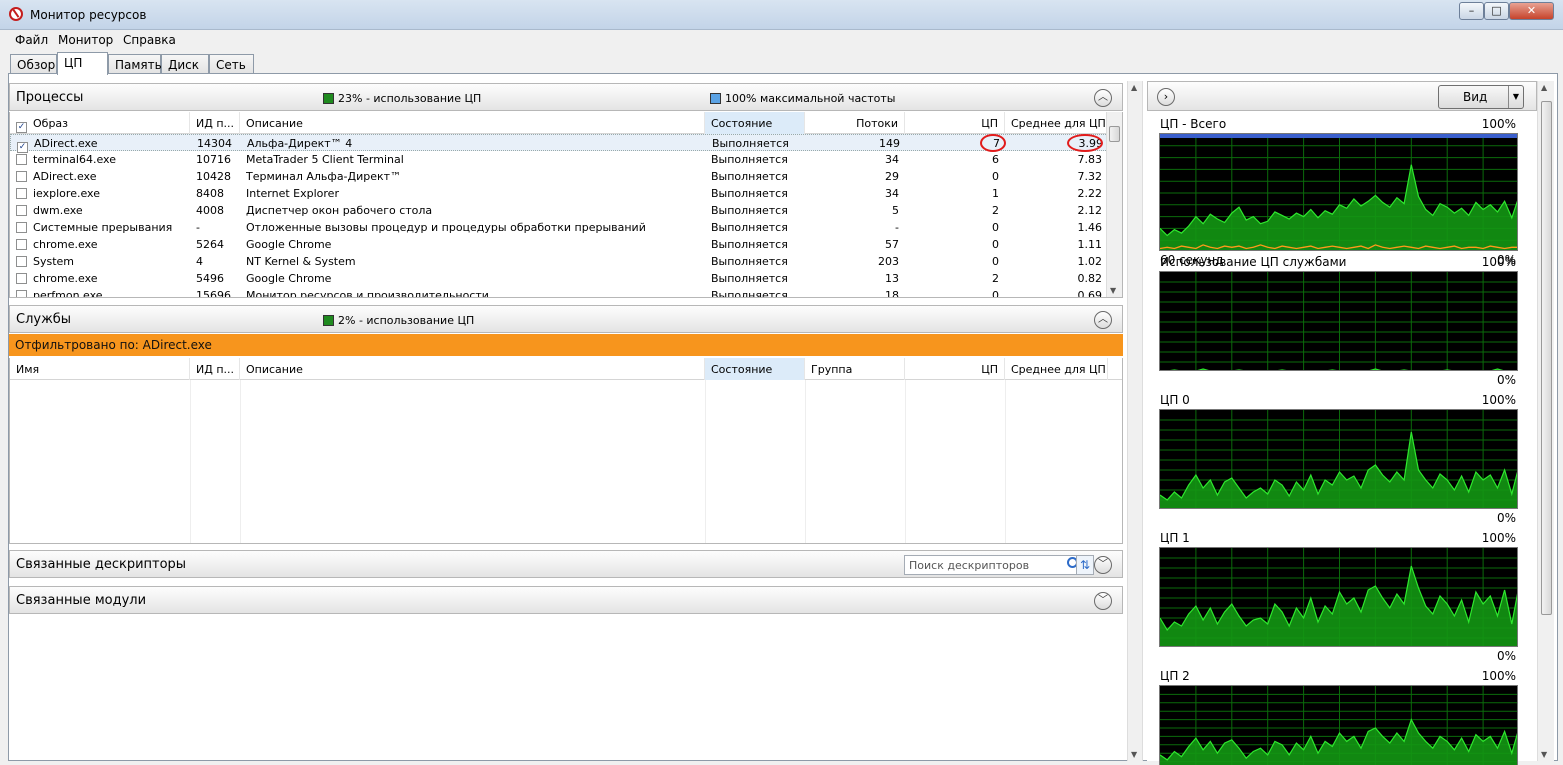 Image resolution: width=1563 pixels, height=765 pixels. Describe the element at coordinates (1471, 11) in the screenshot. I see `minimize-button: –` at that location.